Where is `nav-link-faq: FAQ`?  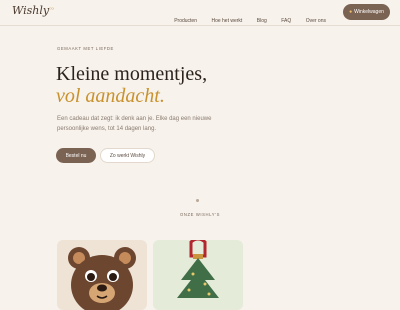 nav-link-faq: FAQ is located at coordinates (286, 21).